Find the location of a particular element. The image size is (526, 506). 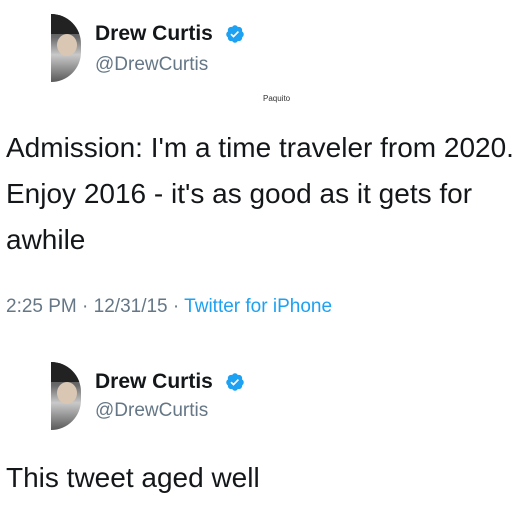

tweet-text: This tweet aged well is located at coordinates (133, 477).